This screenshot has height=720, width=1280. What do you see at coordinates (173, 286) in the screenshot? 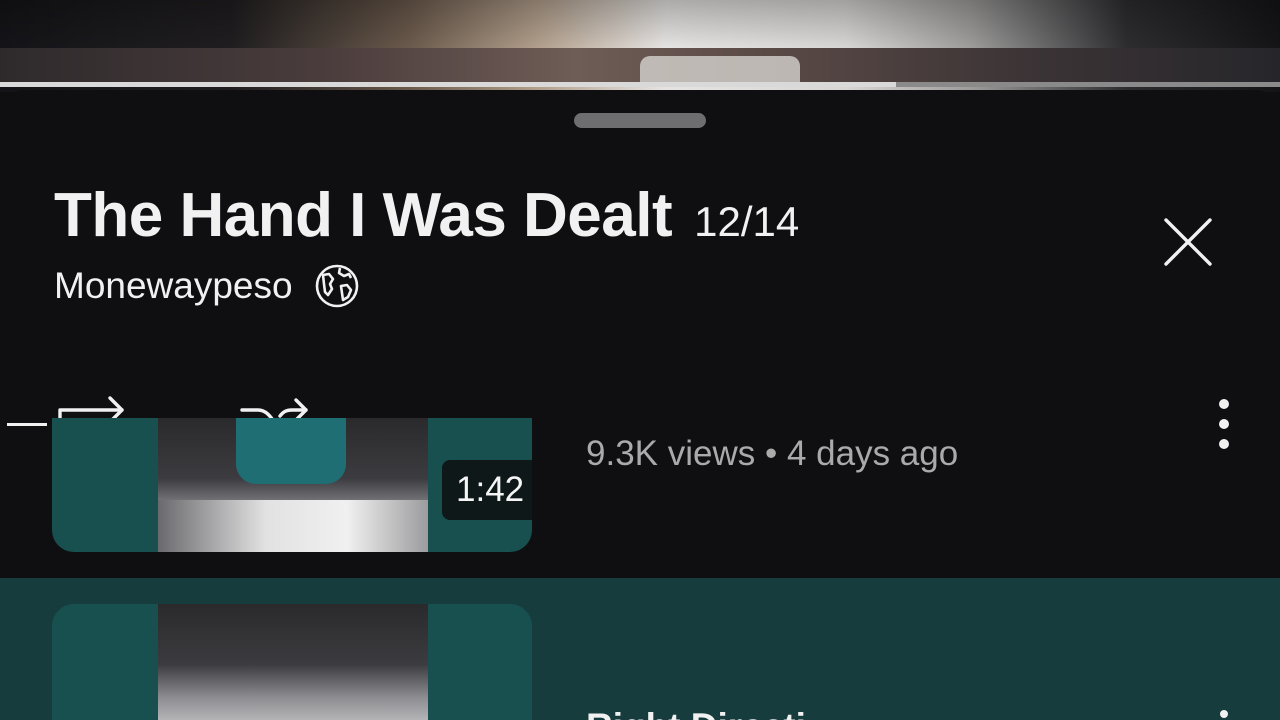
I see `channel-name: Monewaypeso` at bounding box center [173, 286].